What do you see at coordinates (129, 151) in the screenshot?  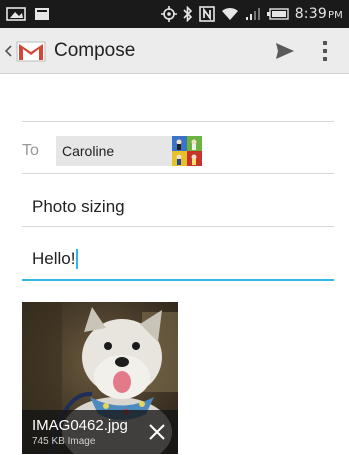 I see `recipient-chip: Caroline` at bounding box center [129, 151].